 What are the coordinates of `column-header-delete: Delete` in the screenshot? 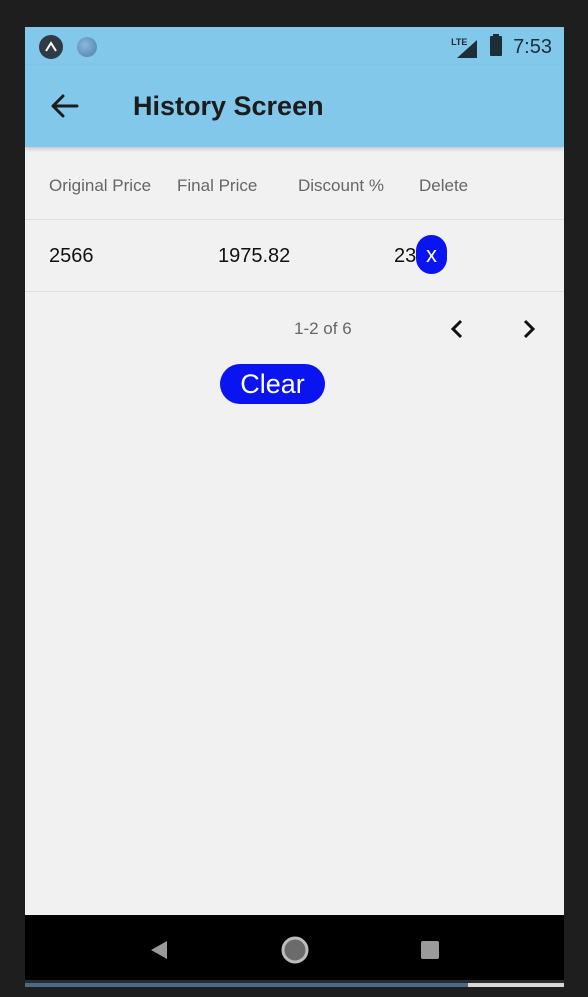 It's located at (444, 185).